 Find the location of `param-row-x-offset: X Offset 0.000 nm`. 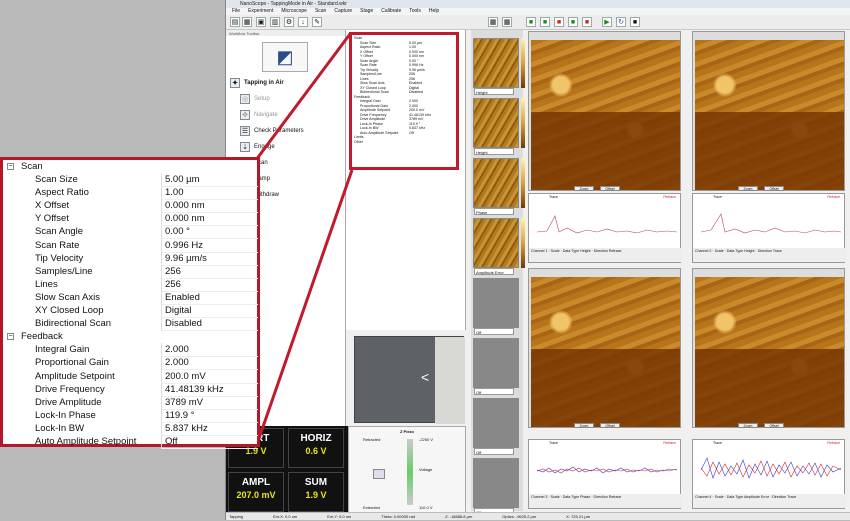

param-row-x-offset: X Offset 0.000 nm is located at coordinates (130, 206).